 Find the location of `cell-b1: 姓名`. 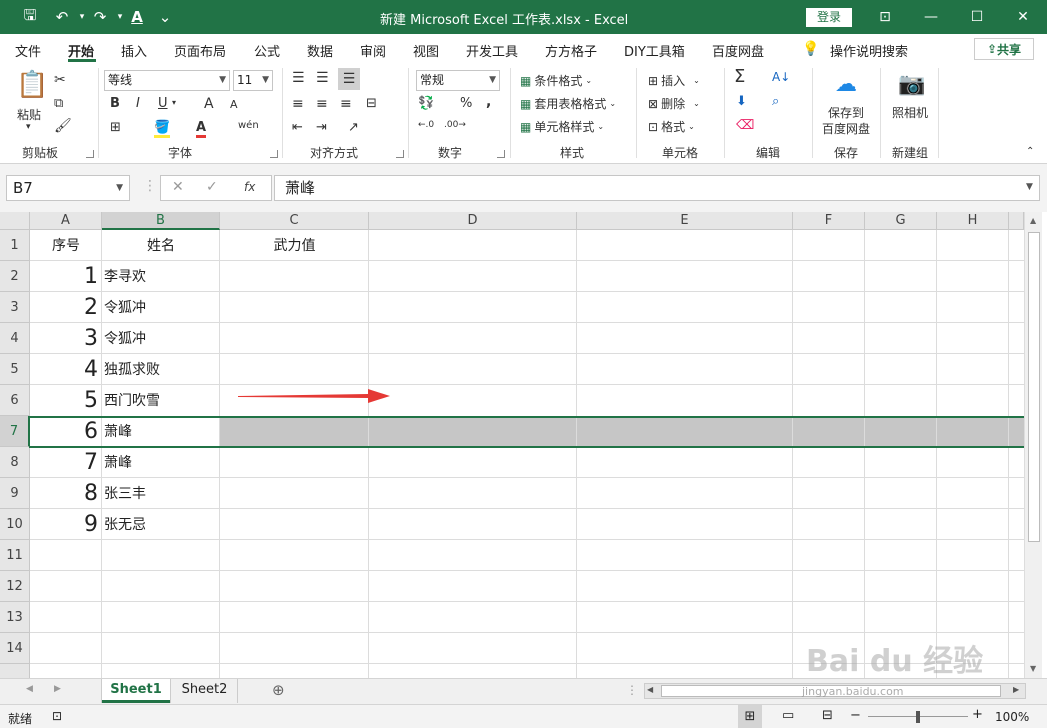

cell-b1: 姓名 is located at coordinates (161, 245).